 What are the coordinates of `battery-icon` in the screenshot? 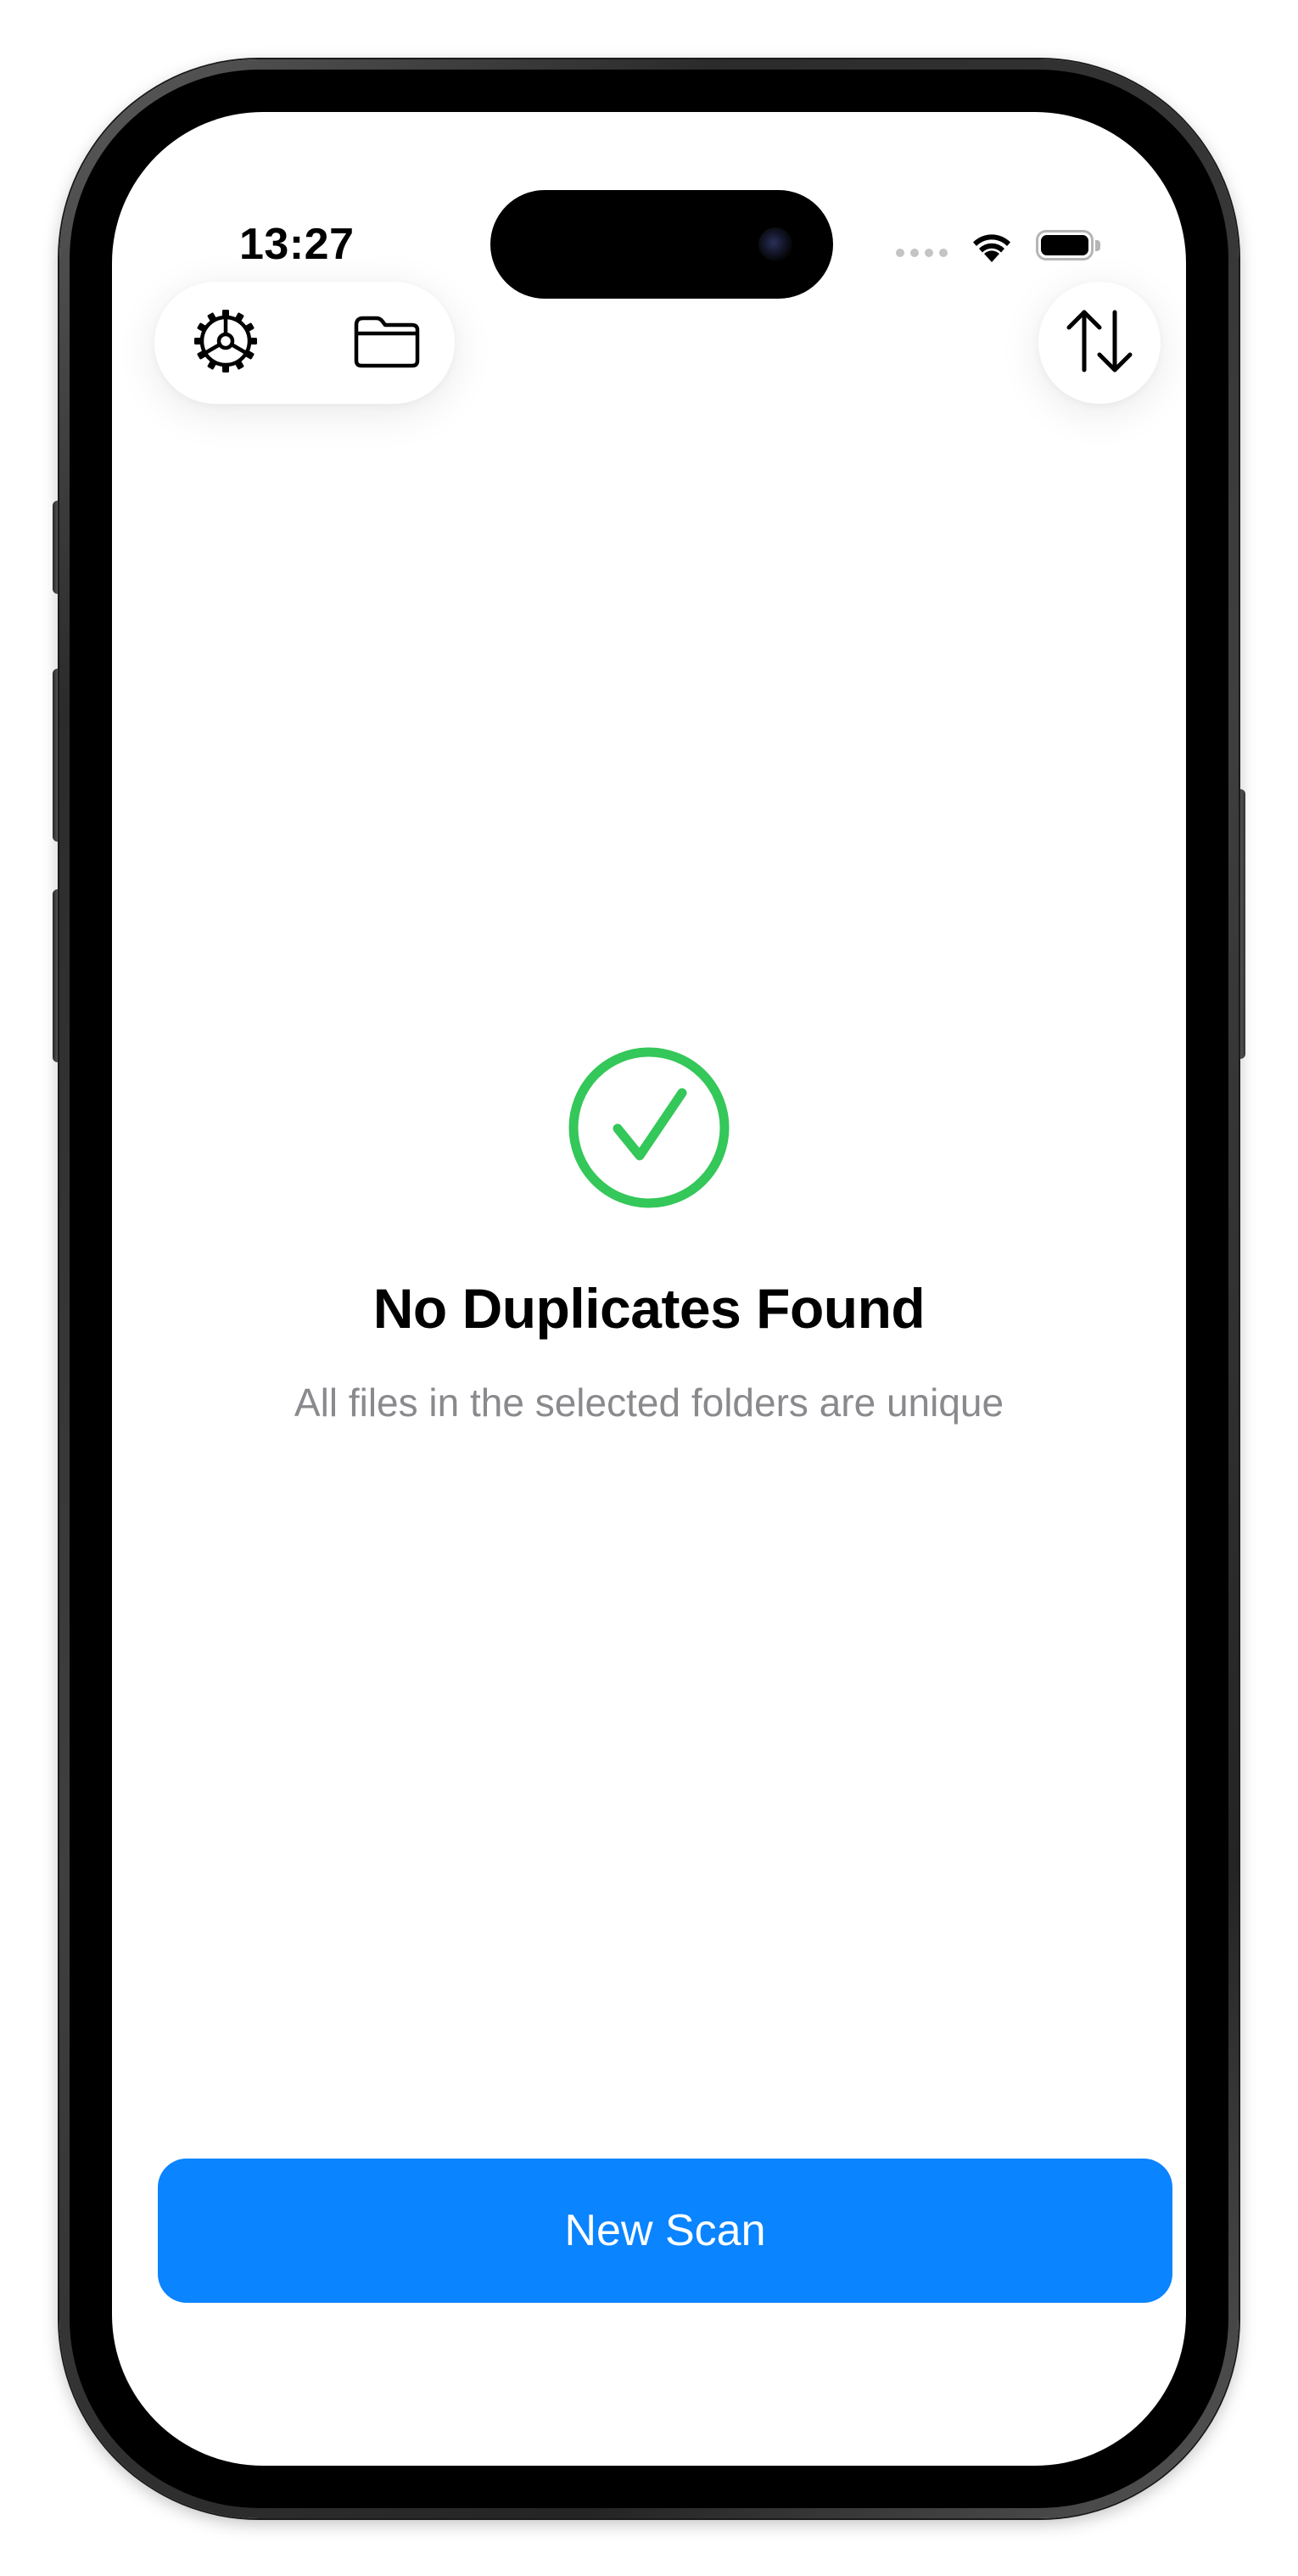 It's located at (1069, 246).